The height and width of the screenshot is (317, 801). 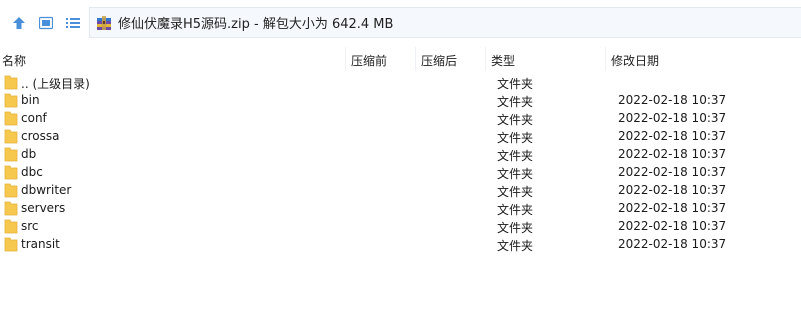 I want to click on winrar-archive-icon, so click(x=104, y=22).